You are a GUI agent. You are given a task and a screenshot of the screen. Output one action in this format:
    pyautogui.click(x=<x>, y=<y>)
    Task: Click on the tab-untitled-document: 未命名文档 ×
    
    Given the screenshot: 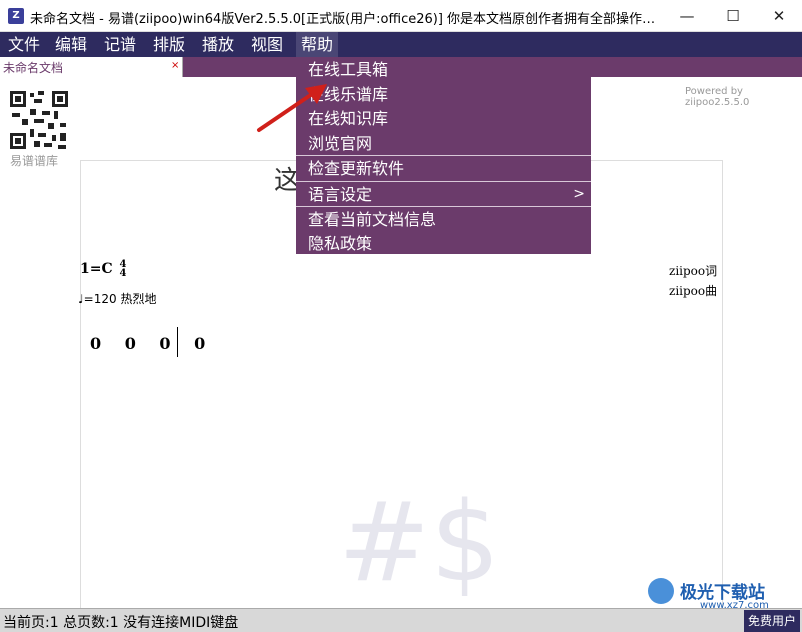 What is the action you would take?
    pyautogui.click(x=91, y=67)
    